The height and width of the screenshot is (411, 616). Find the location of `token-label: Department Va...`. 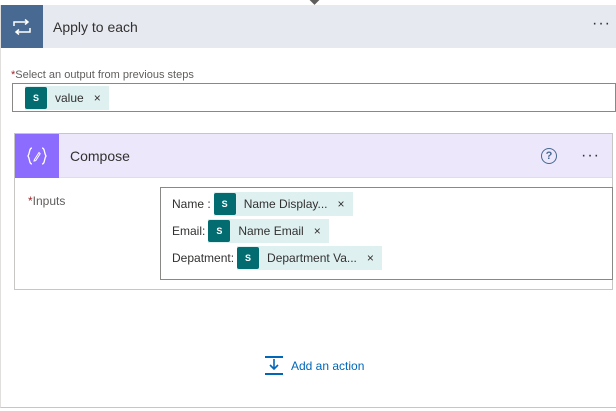

token-label: Department Va... is located at coordinates (312, 258).